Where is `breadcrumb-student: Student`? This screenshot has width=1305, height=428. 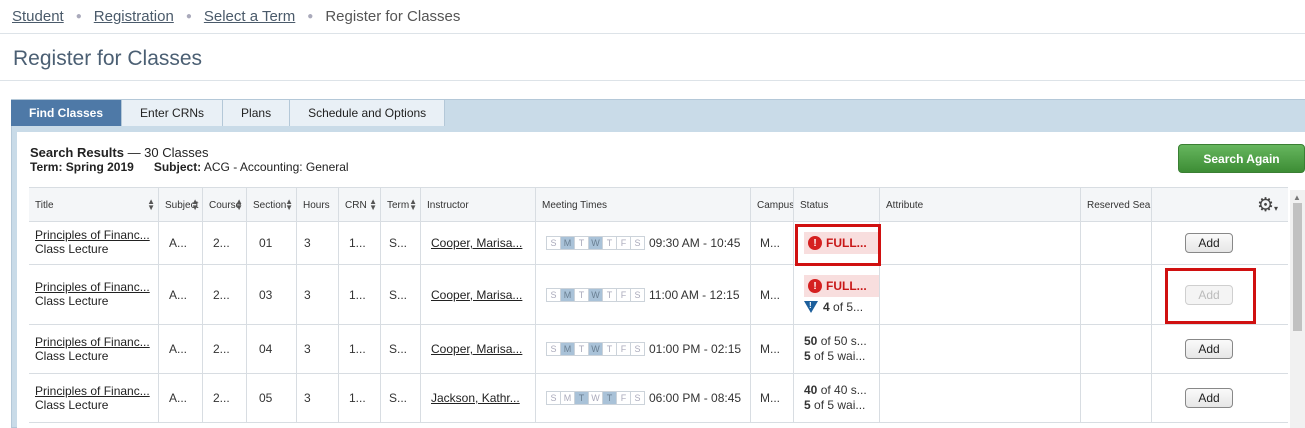
breadcrumb-student: Student is located at coordinates (38, 16).